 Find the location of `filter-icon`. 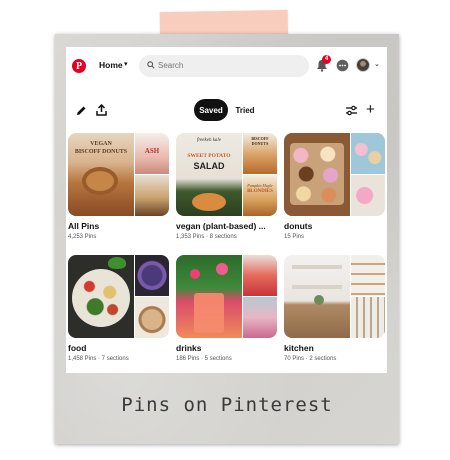

filter-icon is located at coordinates (351, 110).